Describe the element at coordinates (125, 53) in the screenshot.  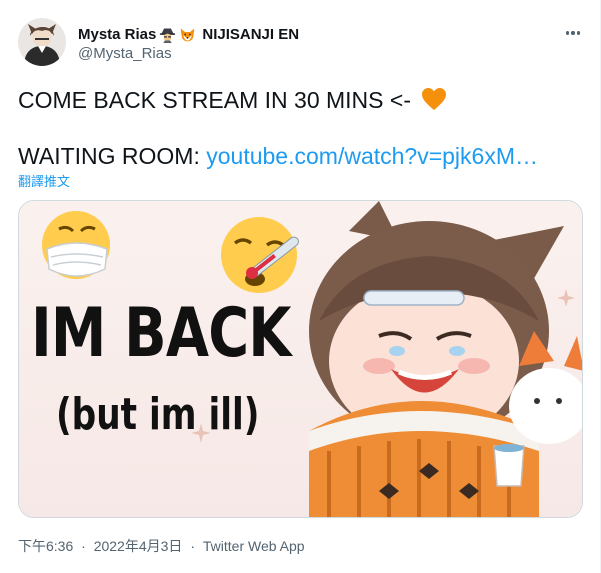
I see `author-handle: @Mysta_Rias` at that location.